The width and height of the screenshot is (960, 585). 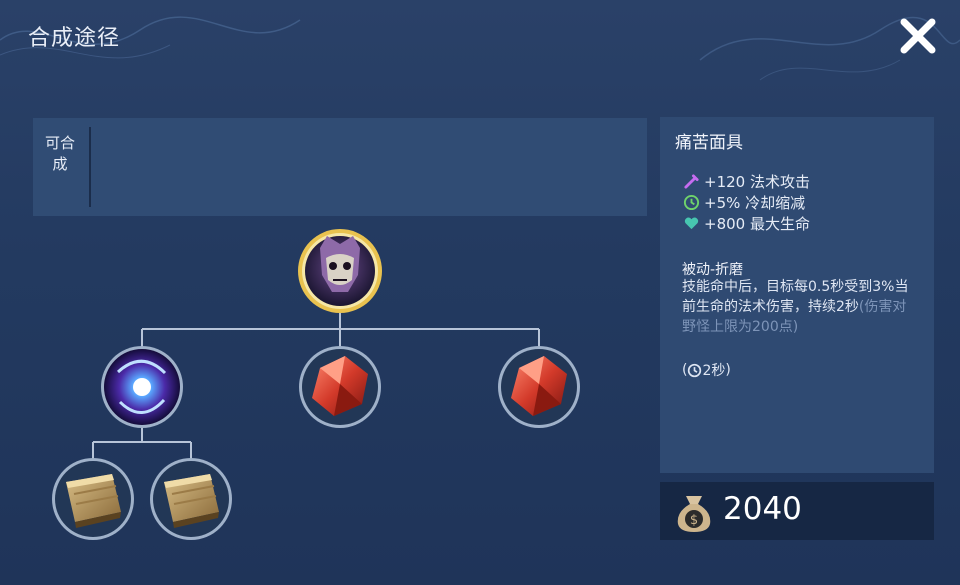 I want to click on item-name: 痛苦面具, so click(x=709, y=143).